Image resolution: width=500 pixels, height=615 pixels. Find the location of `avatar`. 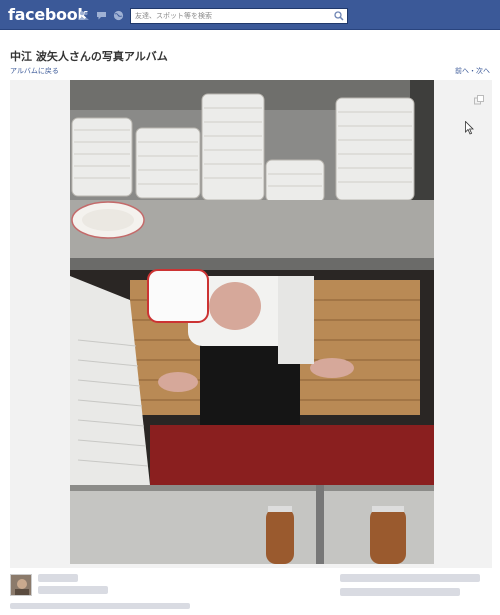

avatar is located at coordinates (21, 585).